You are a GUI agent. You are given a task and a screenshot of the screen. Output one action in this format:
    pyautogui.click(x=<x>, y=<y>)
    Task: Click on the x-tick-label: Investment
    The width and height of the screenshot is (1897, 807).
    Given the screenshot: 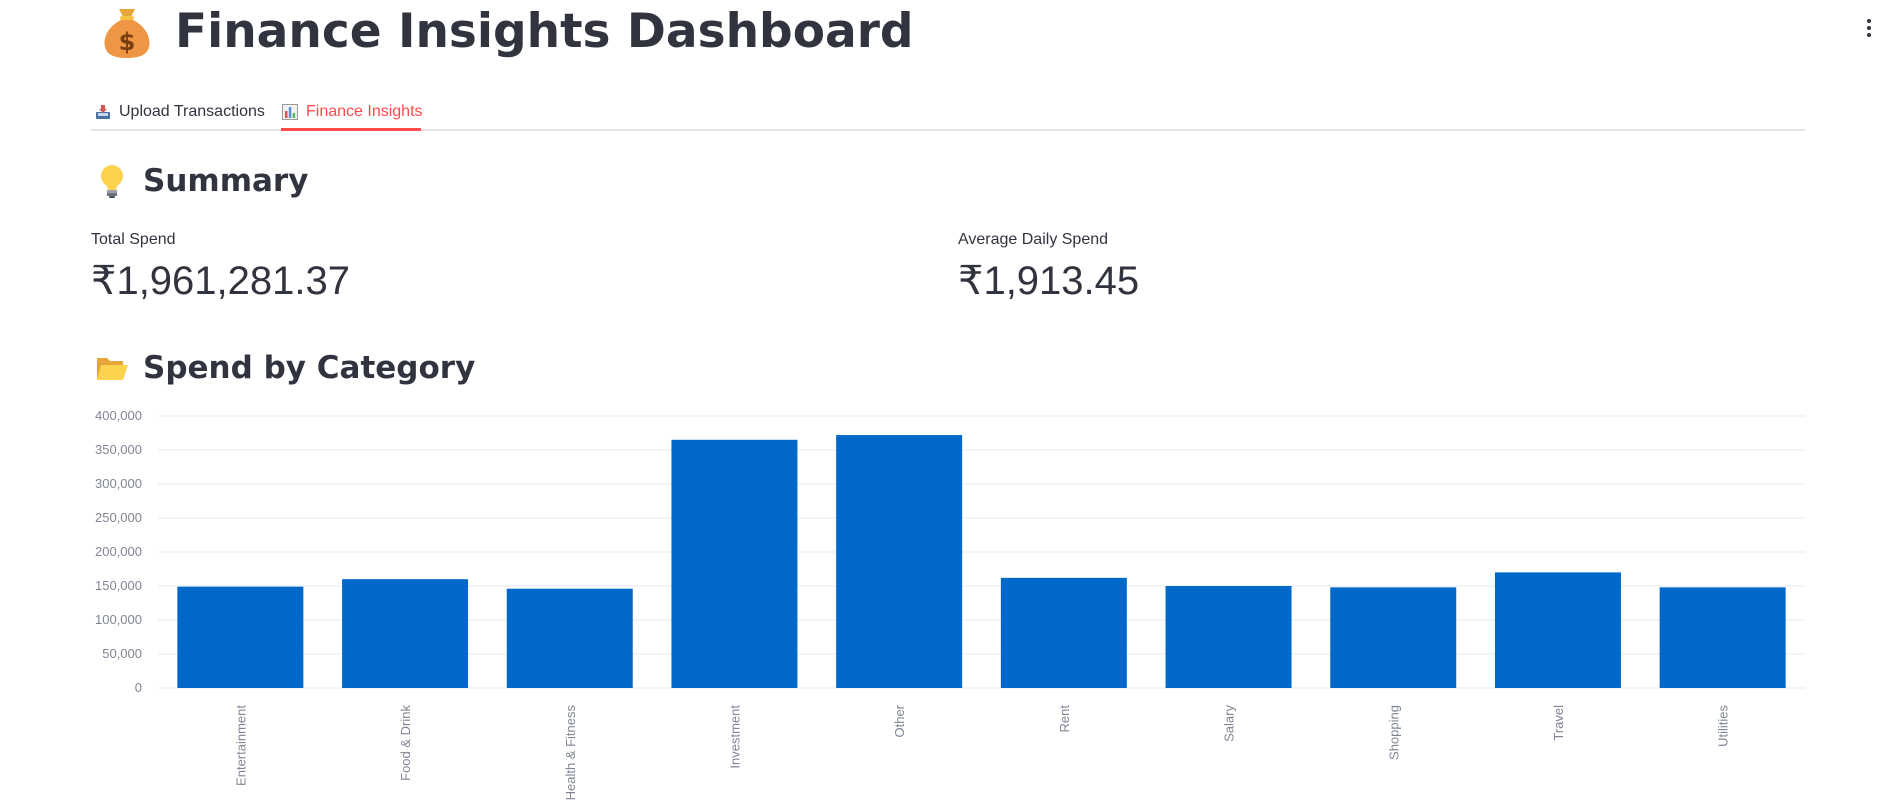 What is the action you would take?
    pyautogui.click(x=734, y=737)
    